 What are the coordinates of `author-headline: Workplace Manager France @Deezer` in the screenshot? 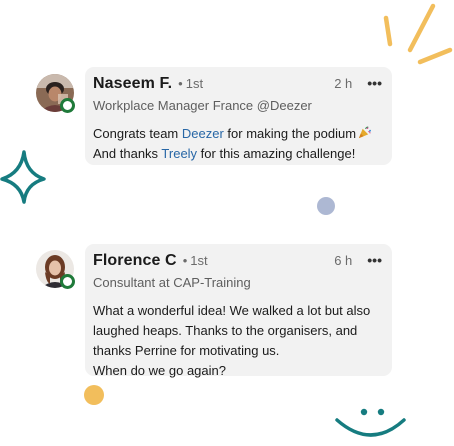 It's located at (202, 105).